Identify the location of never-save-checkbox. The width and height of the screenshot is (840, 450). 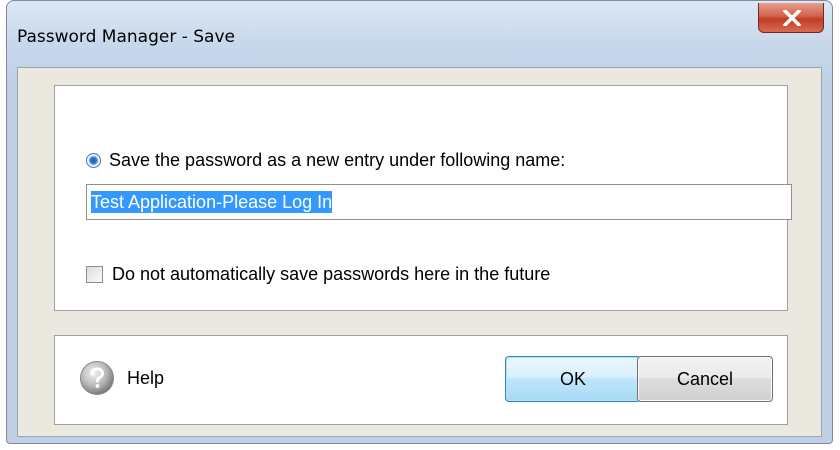
(94, 274).